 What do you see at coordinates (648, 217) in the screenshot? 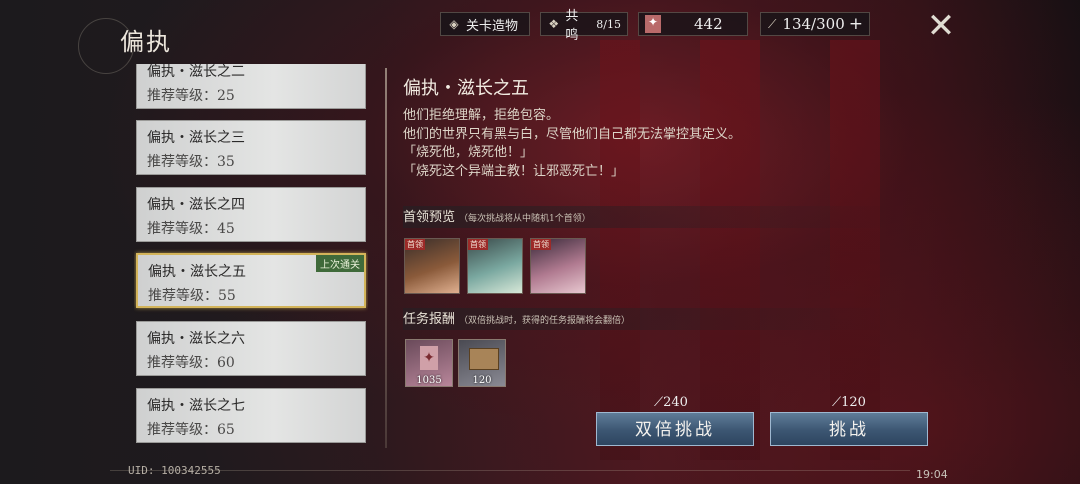
I see `boss-preview-header: 首领预览 （每次挑战将从中随机1个首领）` at bounding box center [648, 217].